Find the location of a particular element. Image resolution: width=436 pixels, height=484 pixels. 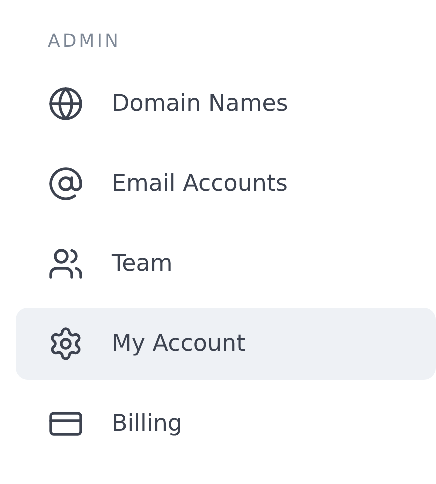

sidebar-item: My Account is located at coordinates (226, 344).